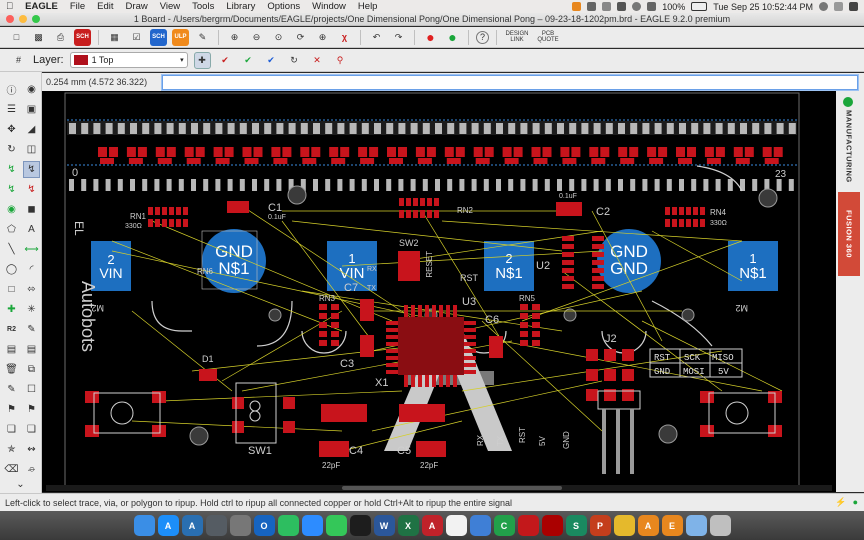 The image size is (864, 540). Describe the element at coordinates (368, 6) in the screenshot. I see `menu-help: Help` at that location.